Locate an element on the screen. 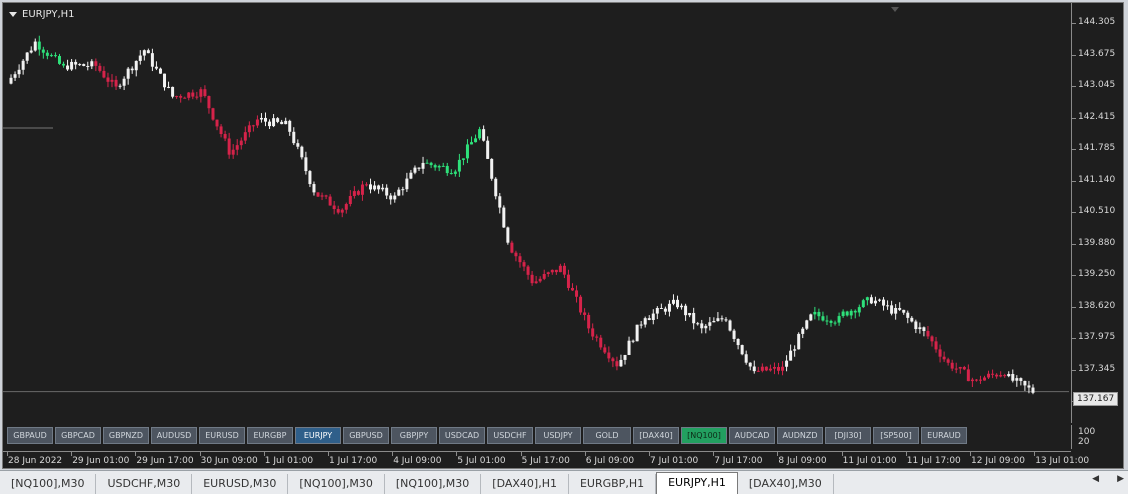 This screenshot has width=1128, height=494. chart-title: EURJPY,H1 is located at coordinates (42, 14).